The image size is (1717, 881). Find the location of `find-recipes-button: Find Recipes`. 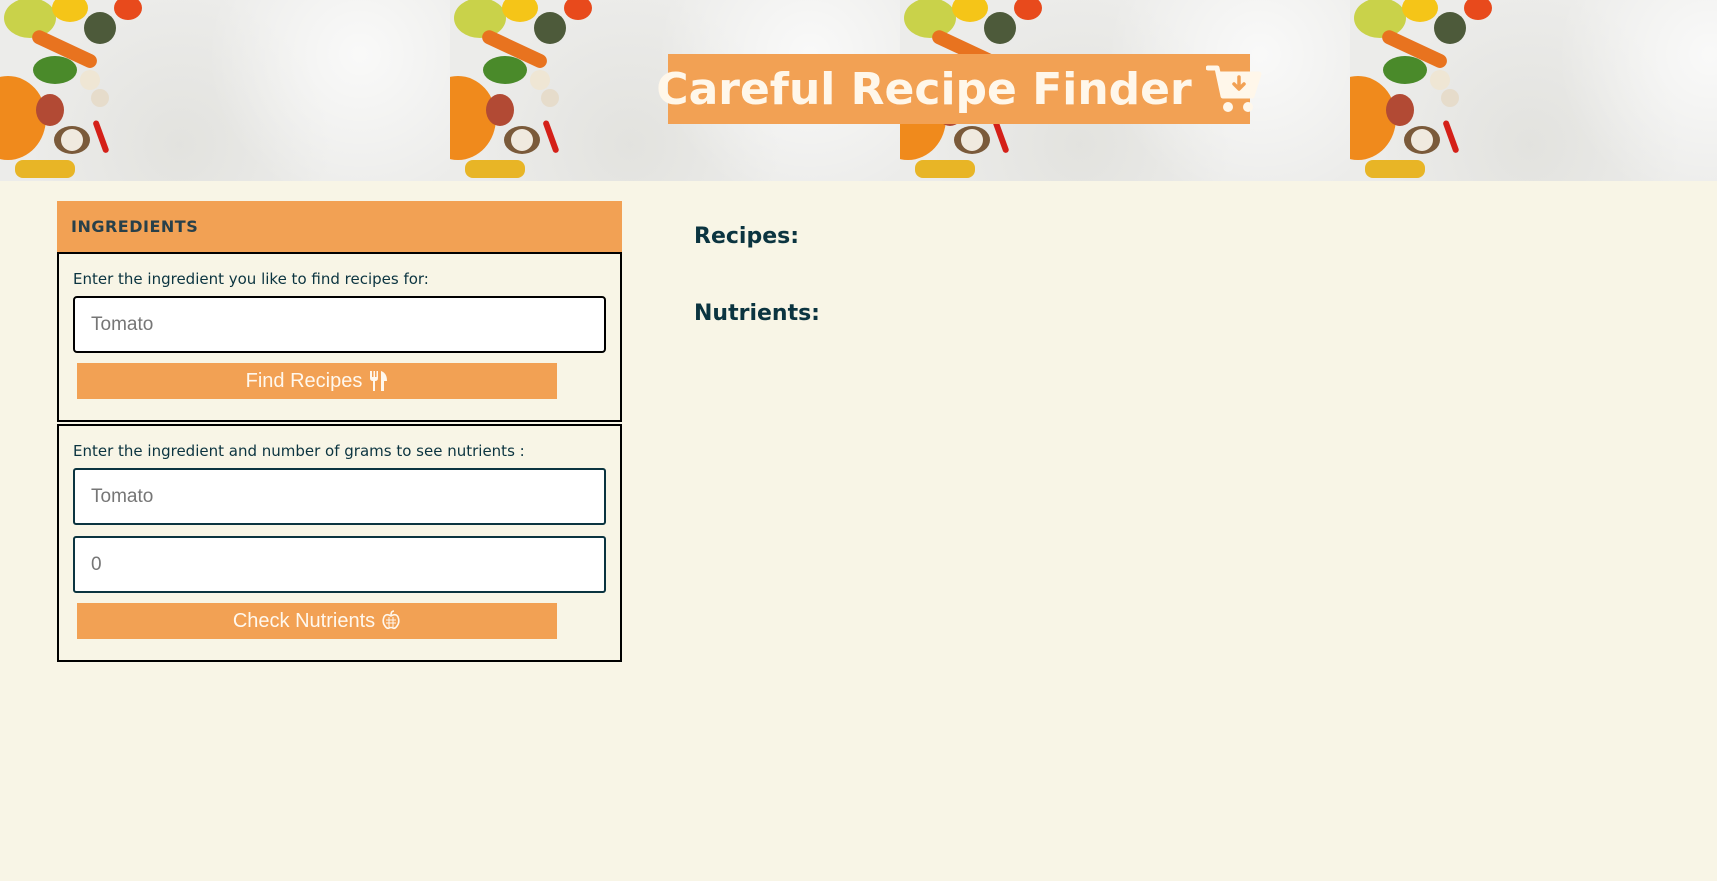

find-recipes-button: Find Recipes is located at coordinates (317, 381).